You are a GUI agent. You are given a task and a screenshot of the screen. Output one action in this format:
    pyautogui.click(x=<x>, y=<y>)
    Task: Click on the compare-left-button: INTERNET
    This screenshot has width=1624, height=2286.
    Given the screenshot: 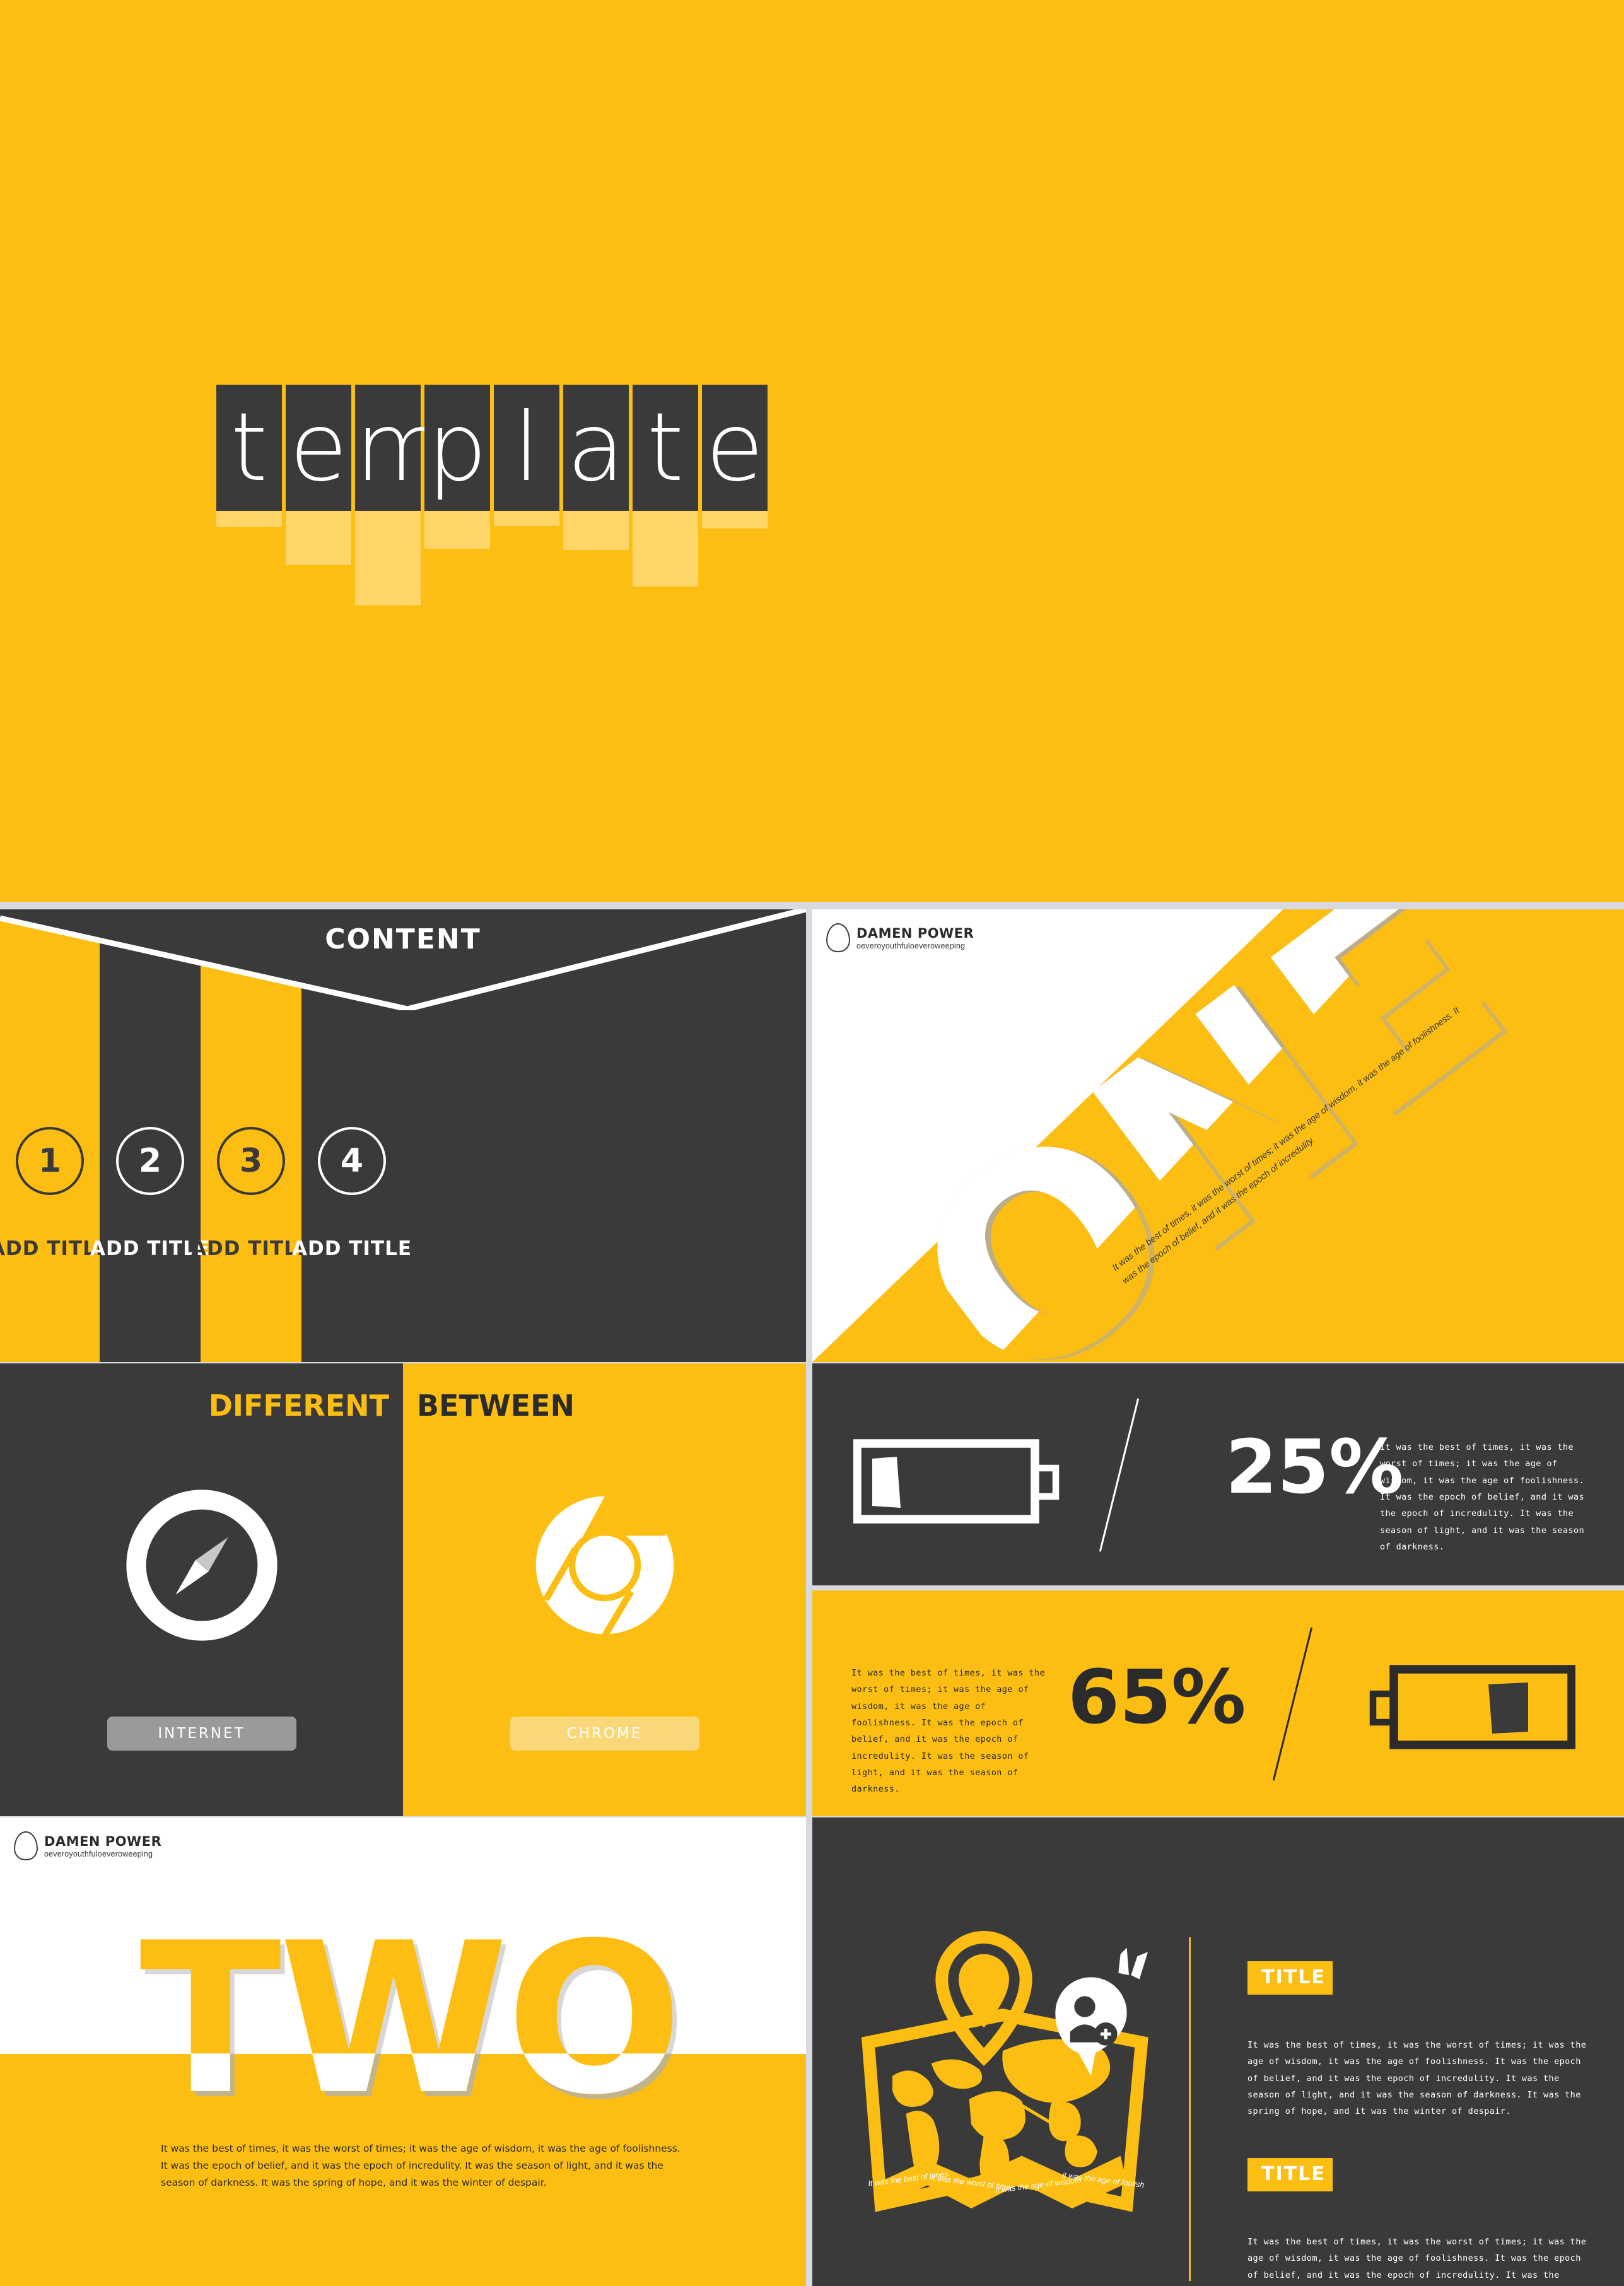 What is the action you would take?
    pyautogui.click(x=202, y=1734)
    